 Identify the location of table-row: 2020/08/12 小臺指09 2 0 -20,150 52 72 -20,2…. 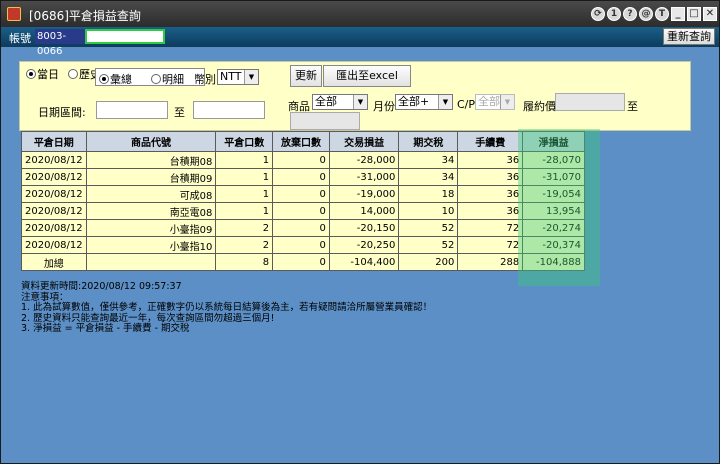
(303, 228).